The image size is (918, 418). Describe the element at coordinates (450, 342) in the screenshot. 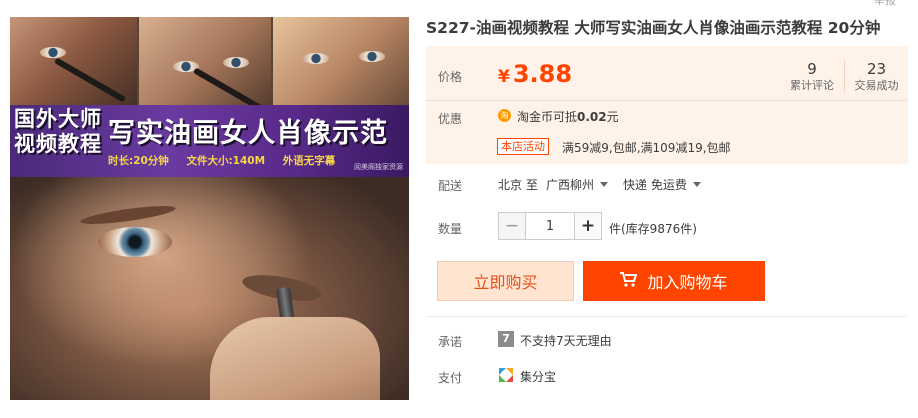

I see `promise-label: 承诺` at that location.